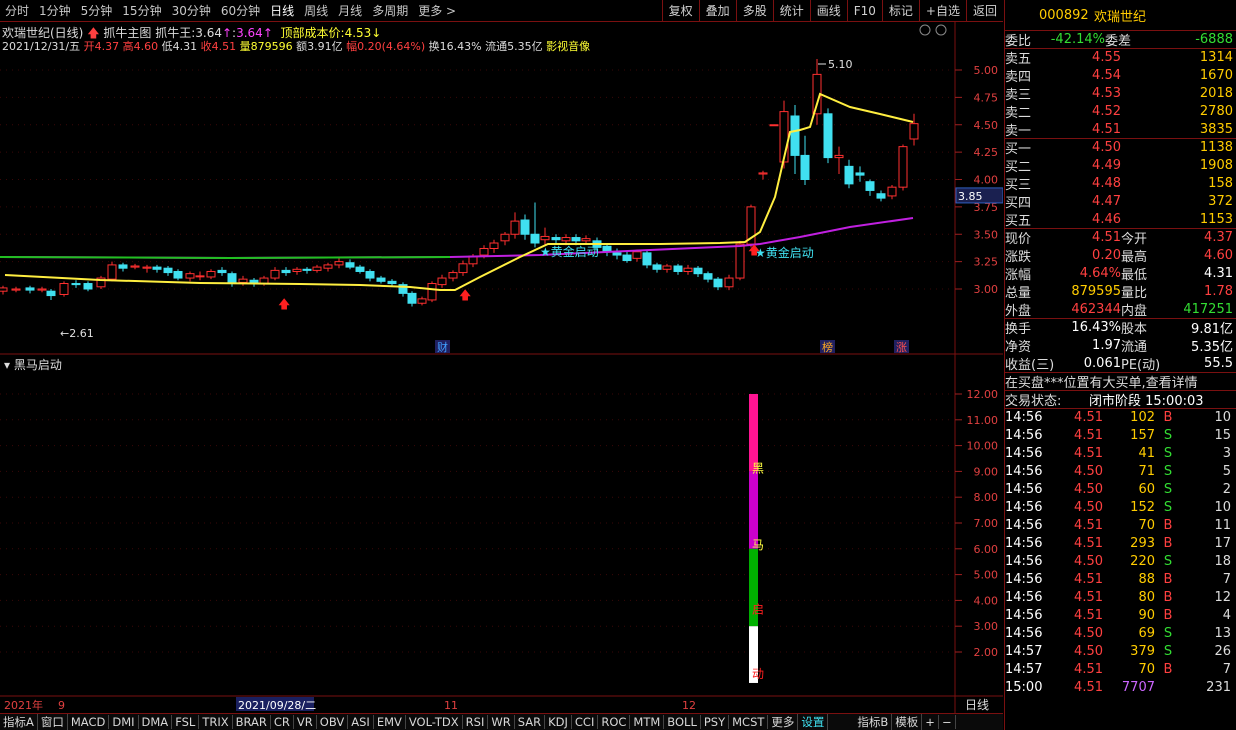 This screenshot has width=1236, height=730. Describe the element at coordinates (986, 497) in the screenshot. I see `indicator-tick-label: 8.00` at that location.